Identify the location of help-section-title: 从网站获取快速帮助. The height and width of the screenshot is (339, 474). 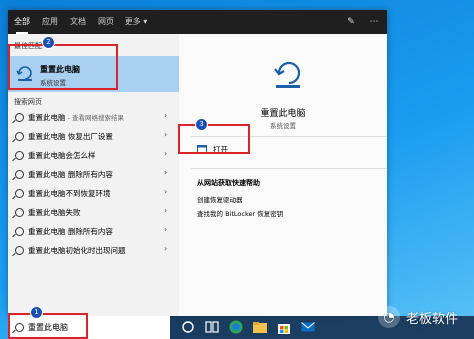
(228, 183).